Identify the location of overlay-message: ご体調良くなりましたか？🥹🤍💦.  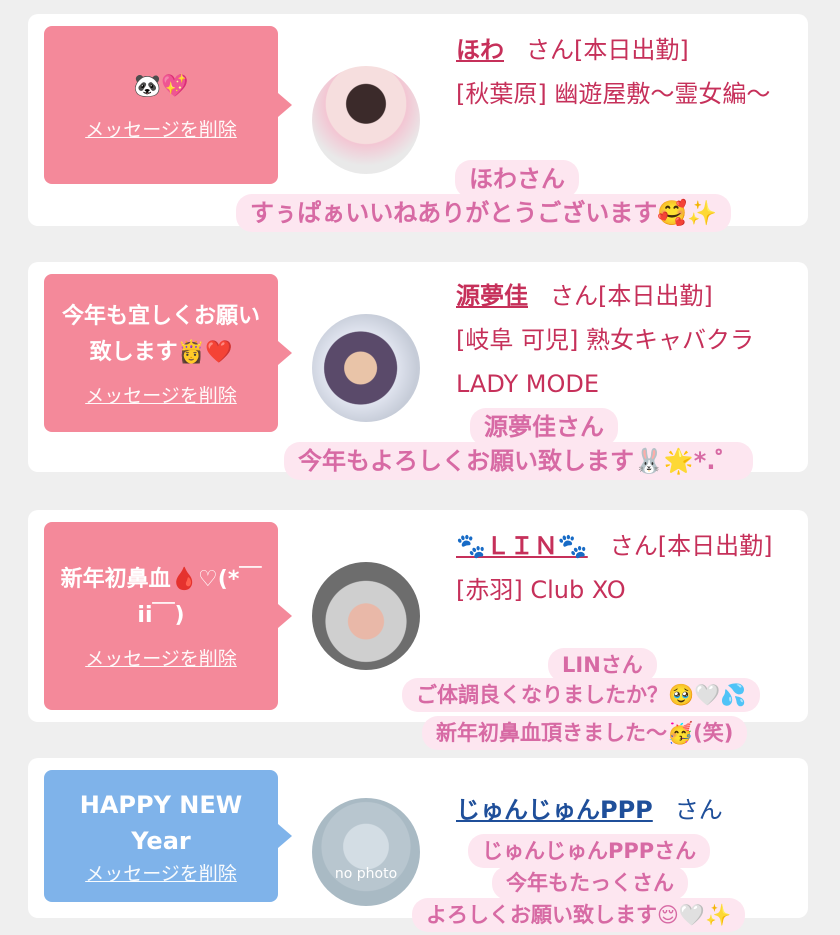
(581, 695).